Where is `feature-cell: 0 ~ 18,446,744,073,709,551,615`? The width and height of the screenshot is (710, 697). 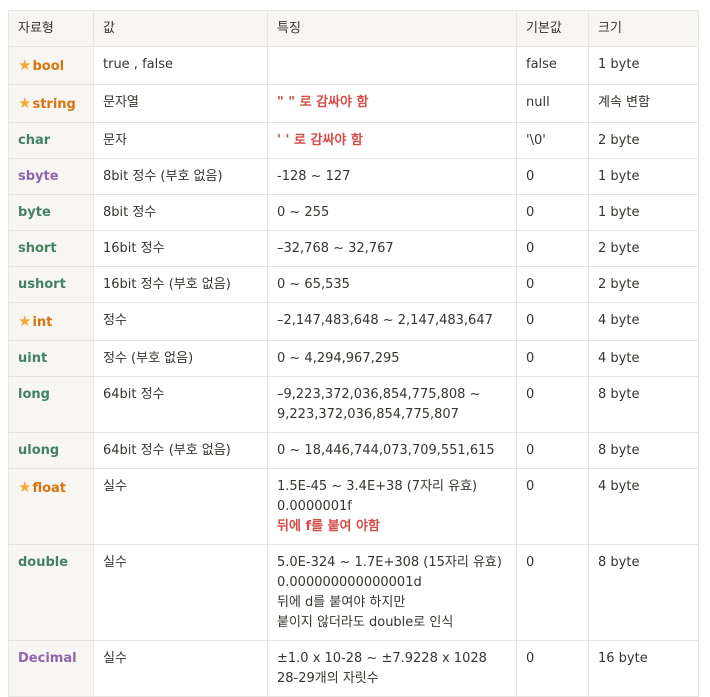 feature-cell: 0 ~ 18,446,744,073,709,551,615 is located at coordinates (392, 450).